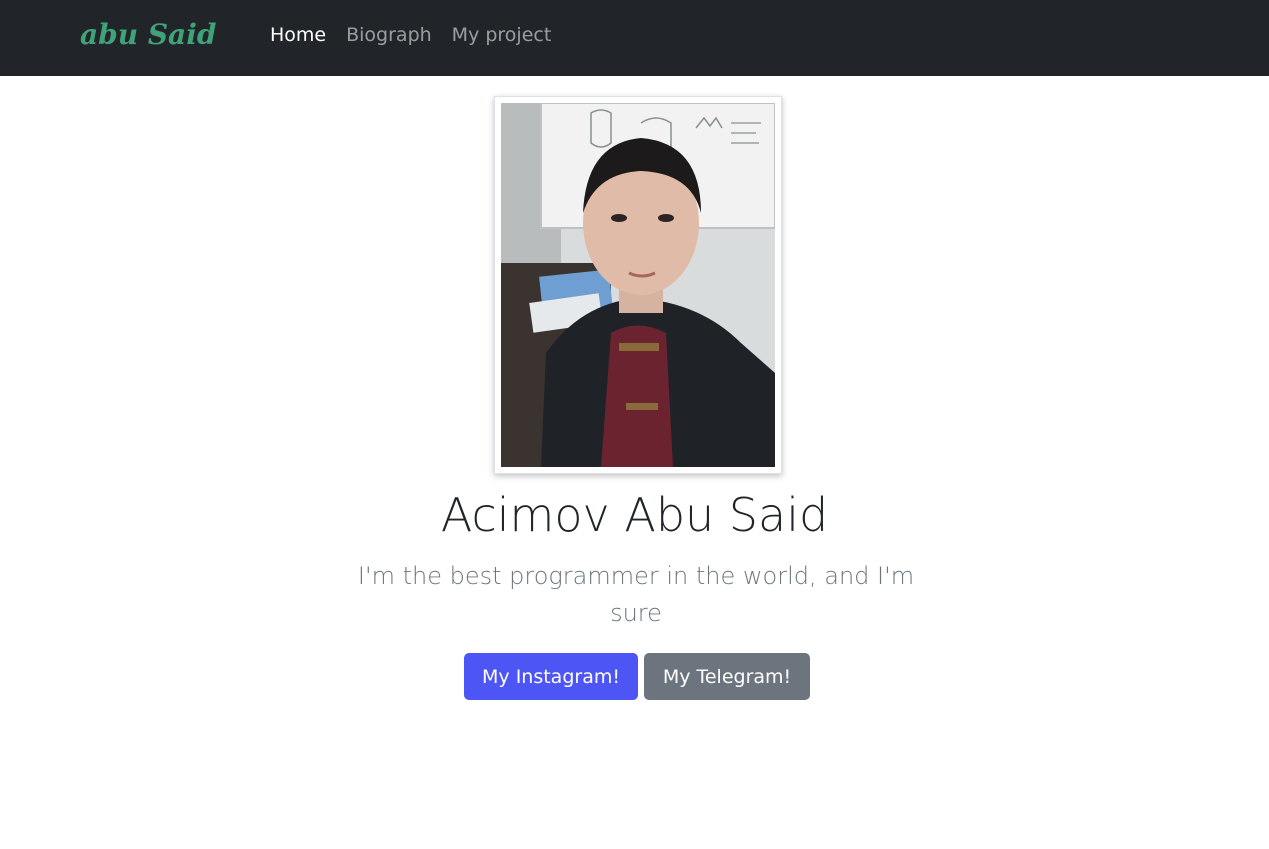  I want to click on nav-links: Home Biograph My project, so click(410, 35).